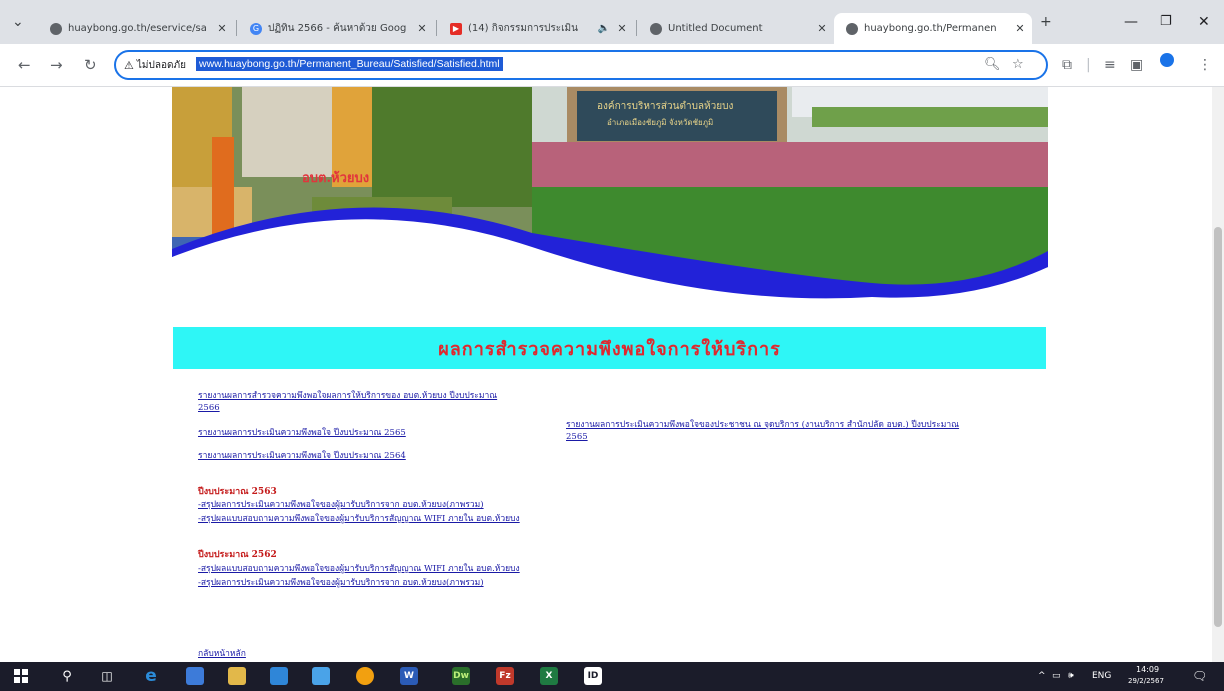  What do you see at coordinates (665, 106) in the screenshot?
I see `svg-text: องค์การบริหารส่วนตำบลห้วยบง` at bounding box center [665, 106].